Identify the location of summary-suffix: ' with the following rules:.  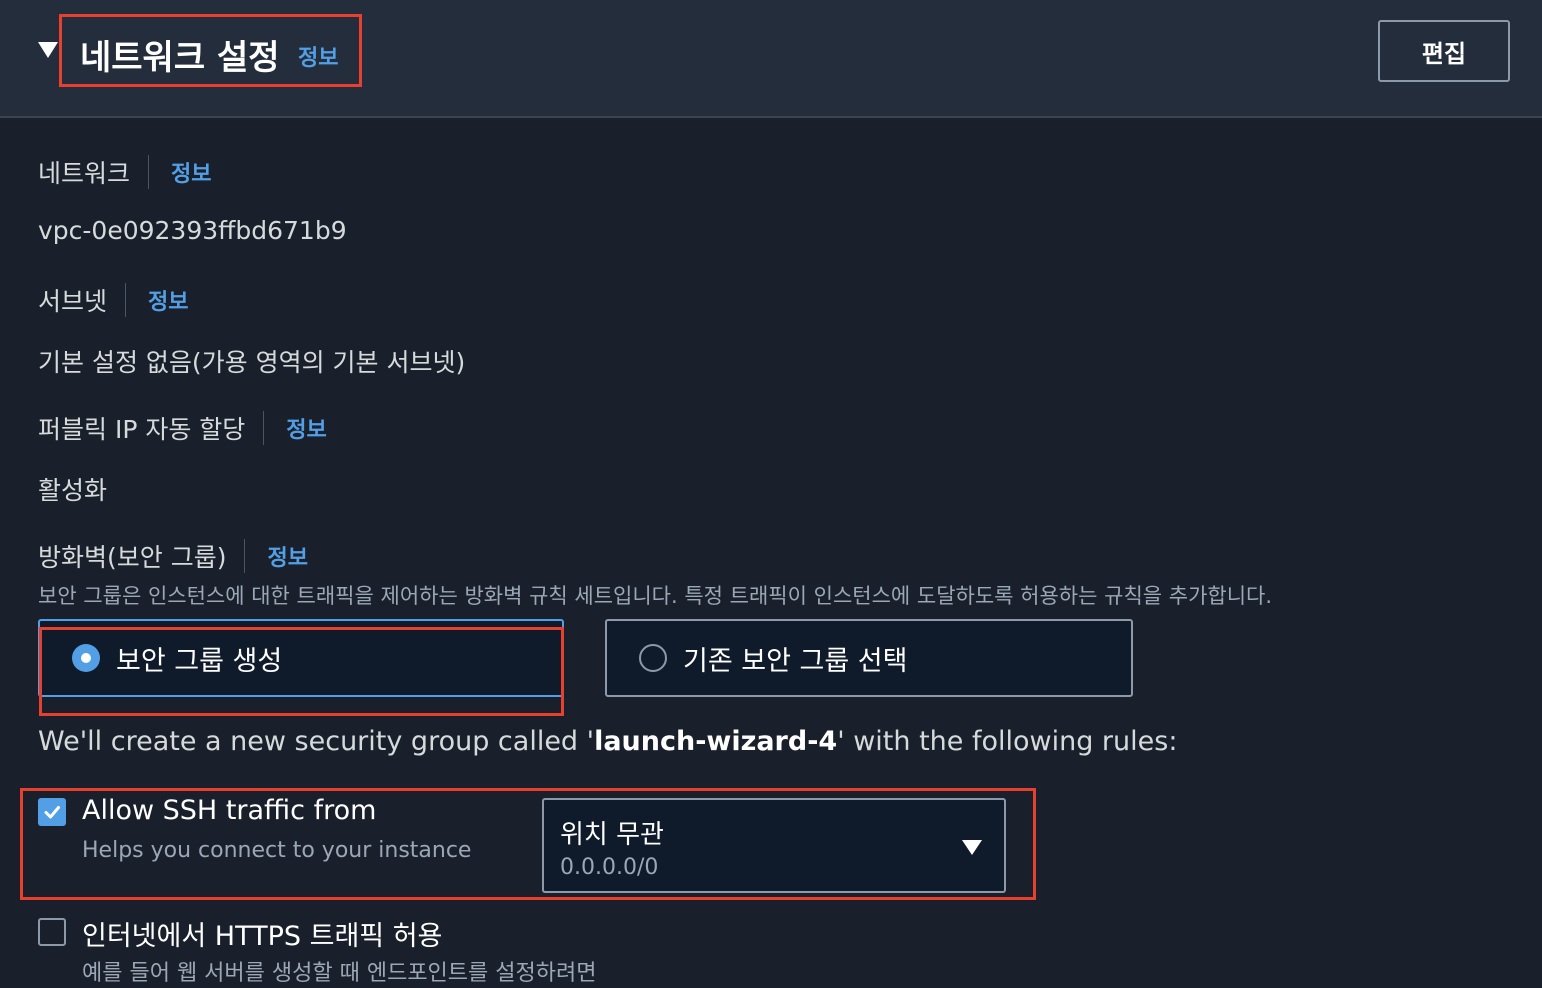
(1007, 741).